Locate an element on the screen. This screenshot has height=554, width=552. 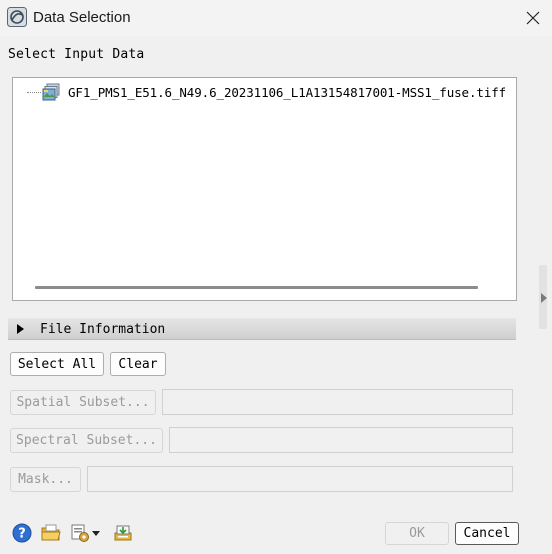
horizontal-scrollbar is located at coordinates (256, 287).